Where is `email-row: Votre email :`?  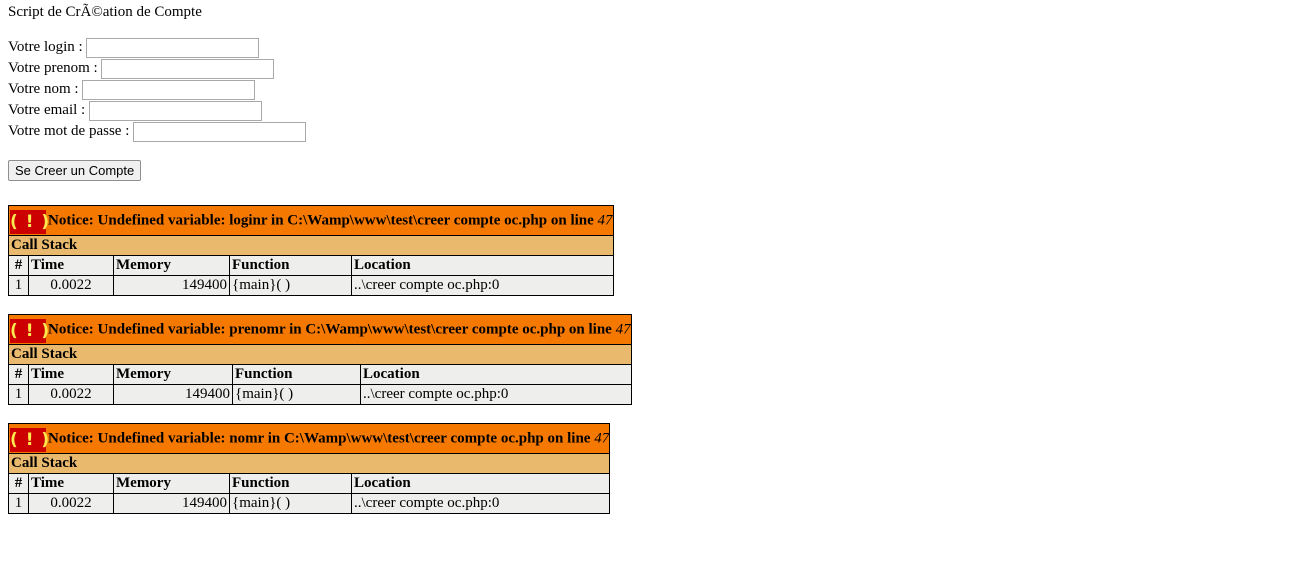
email-row: Votre email : is located at coordinates (655, 110).